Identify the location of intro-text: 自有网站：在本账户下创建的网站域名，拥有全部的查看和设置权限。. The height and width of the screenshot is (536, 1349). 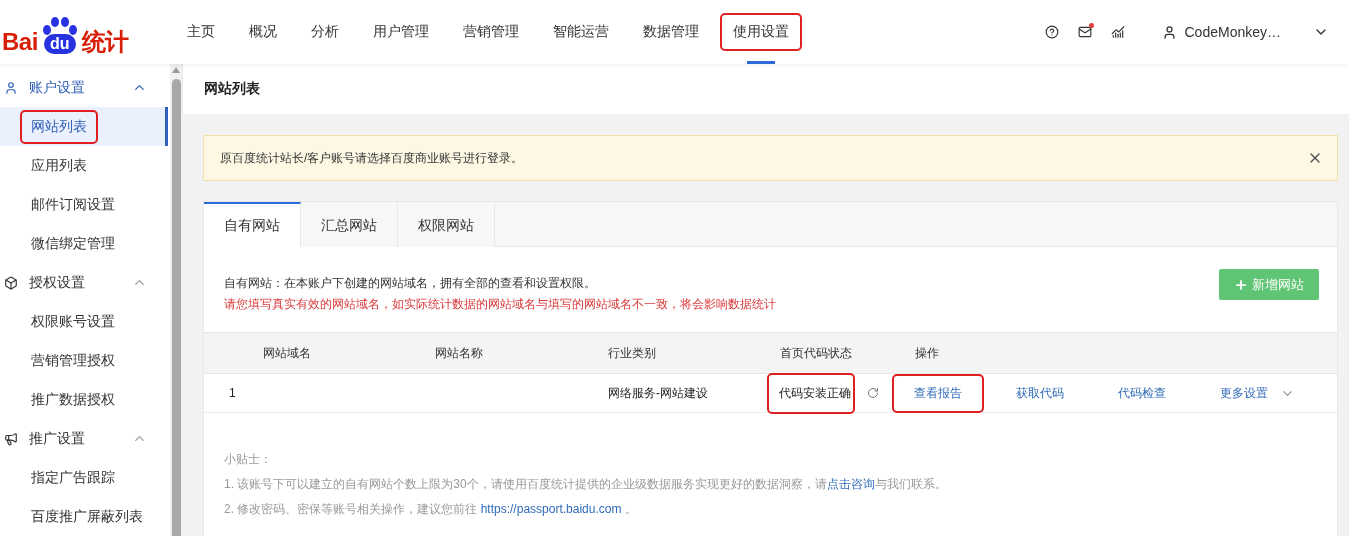
(410, 283).